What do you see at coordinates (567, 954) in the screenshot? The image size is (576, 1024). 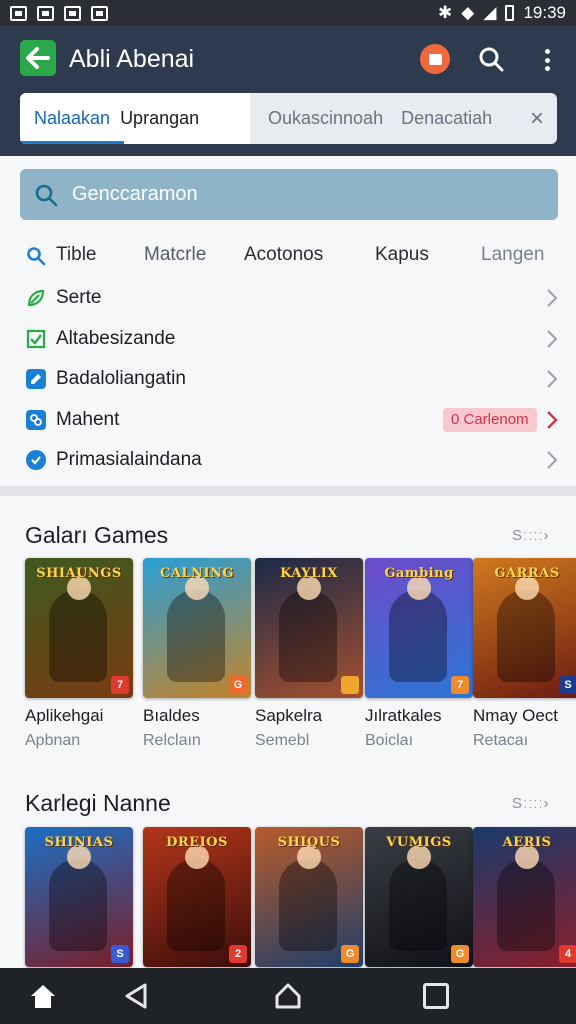 I see `publisher-badge-icon: 4` at bounding box center [567, 954].